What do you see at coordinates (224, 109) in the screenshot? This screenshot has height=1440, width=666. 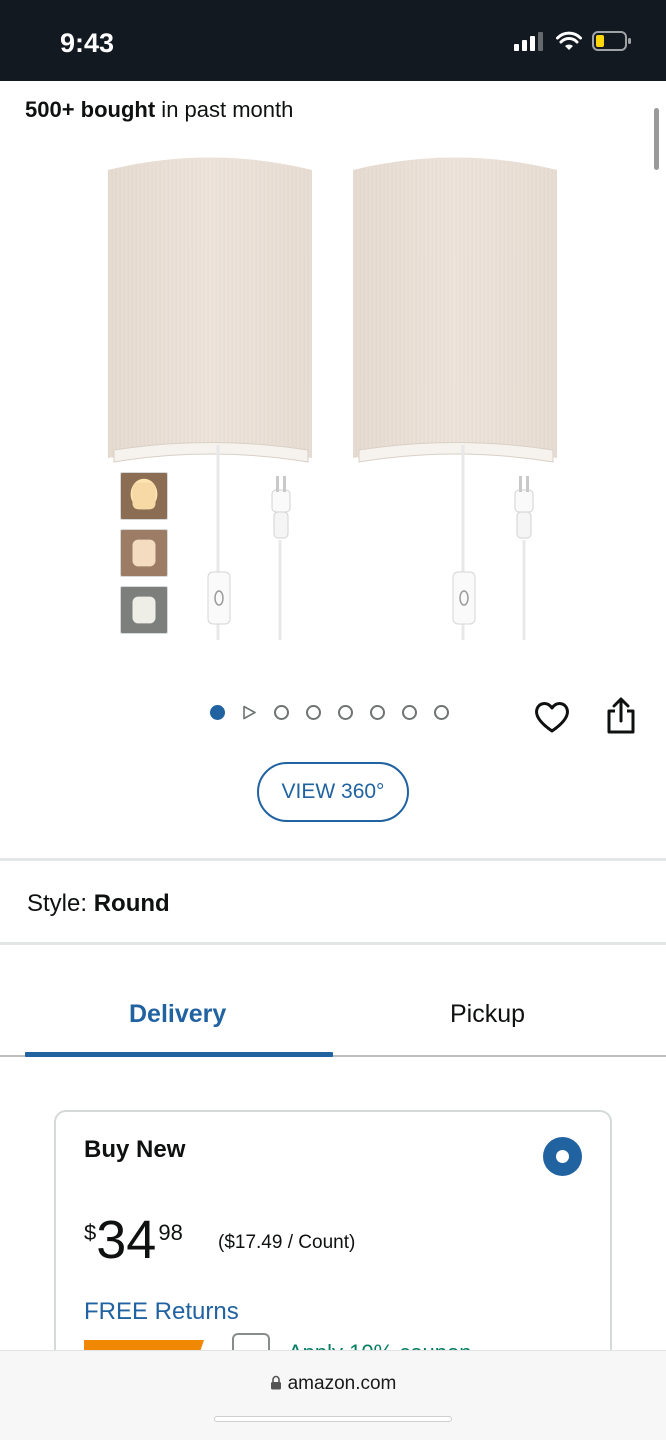 I see `bought-suffix: in past month` at bounding box center [224, 109].